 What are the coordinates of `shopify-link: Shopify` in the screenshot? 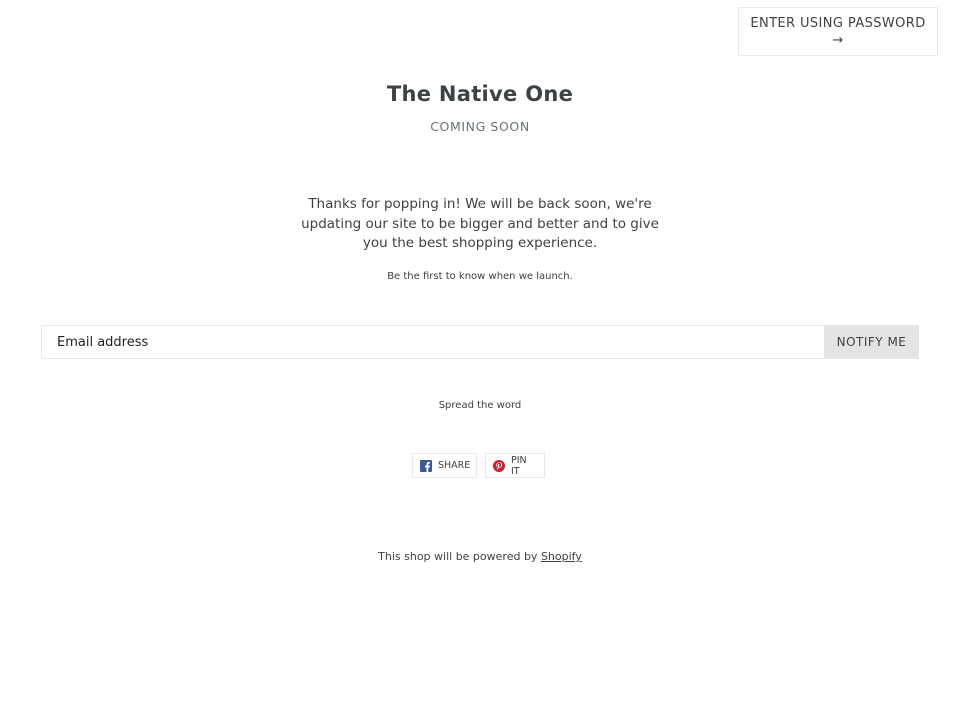 It's located at (561, 556).